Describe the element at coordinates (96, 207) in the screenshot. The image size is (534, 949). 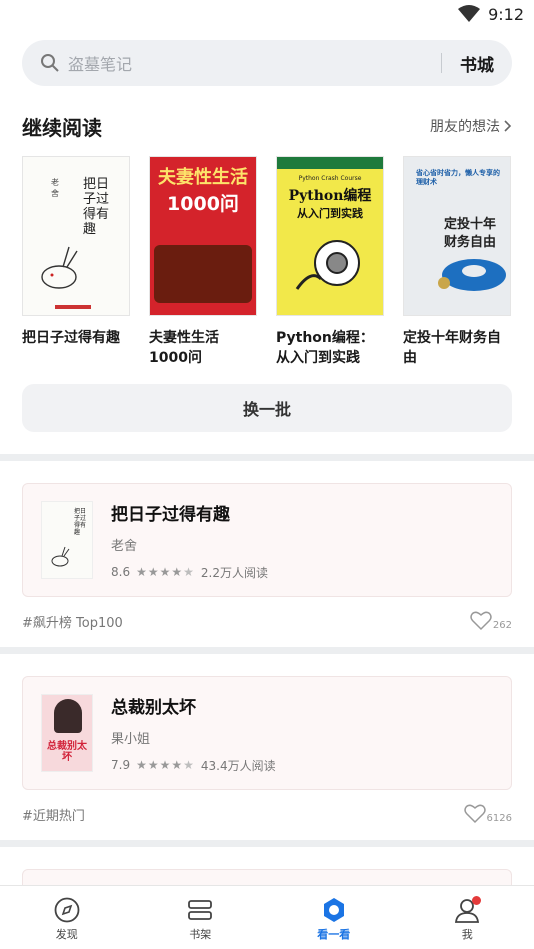
I see `cover-title: 把日子过得有趣` at that location.